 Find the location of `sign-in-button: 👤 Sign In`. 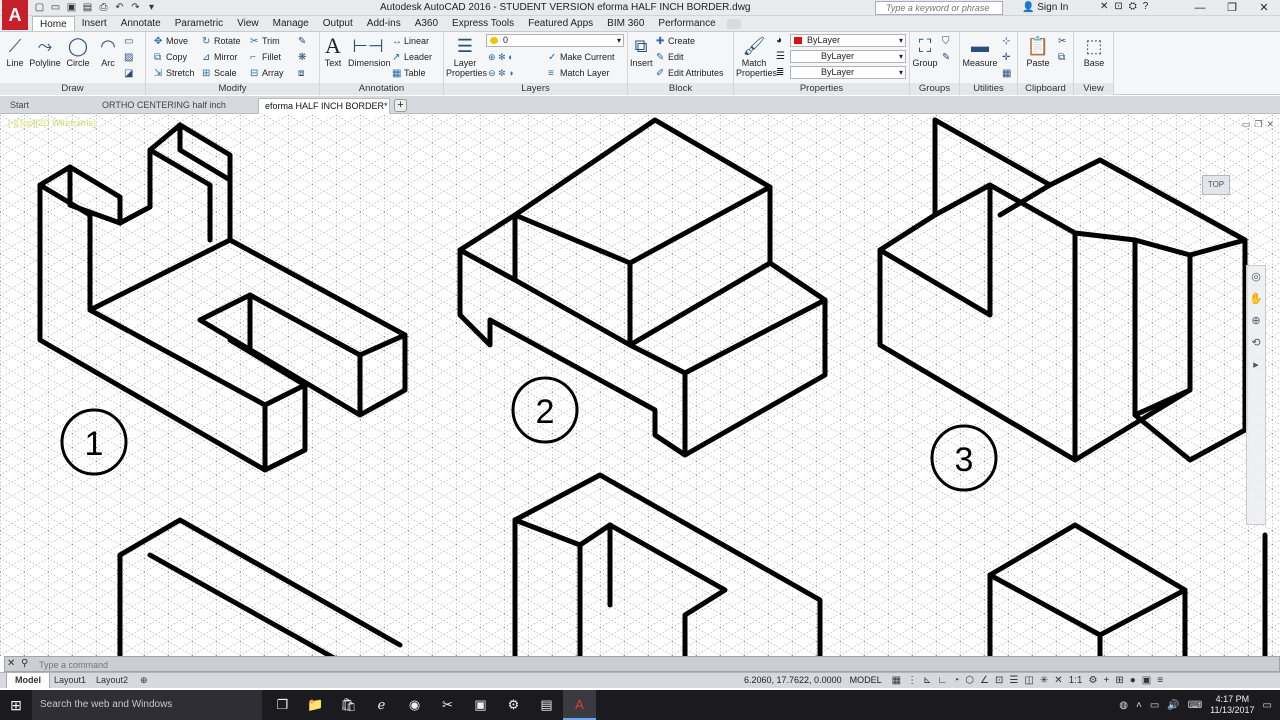

sign-in-button: 👤 Sign In is located at coordinates (1045, 7).